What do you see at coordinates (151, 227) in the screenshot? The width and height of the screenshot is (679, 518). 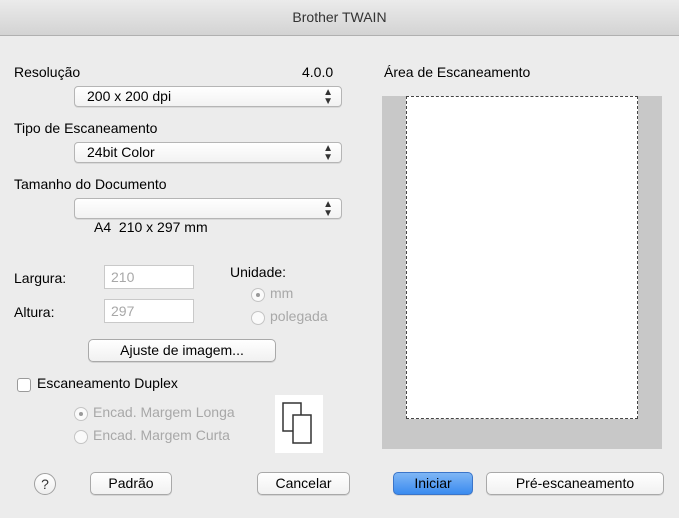 I see `document-size-select-value: A4 210 x 297 mm` at bounding box center [151, 227].